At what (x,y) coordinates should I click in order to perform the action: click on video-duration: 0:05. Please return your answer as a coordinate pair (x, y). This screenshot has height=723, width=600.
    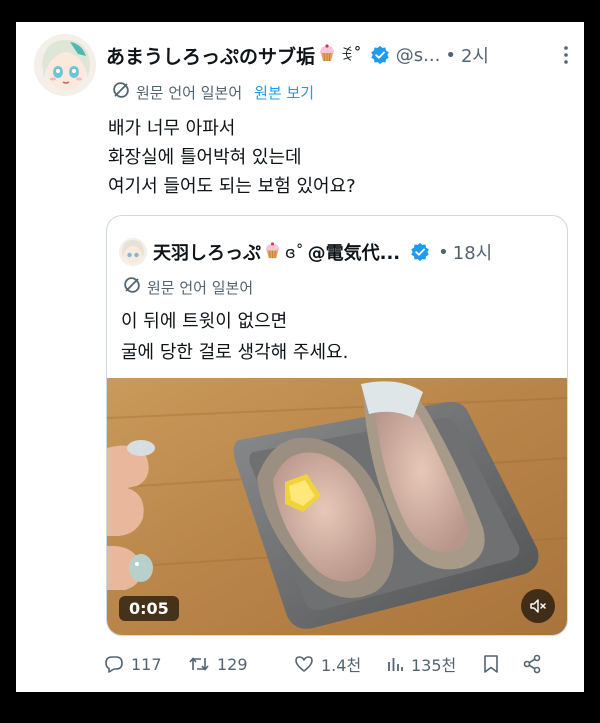
    Looking at the image, I should click on (149, 608).